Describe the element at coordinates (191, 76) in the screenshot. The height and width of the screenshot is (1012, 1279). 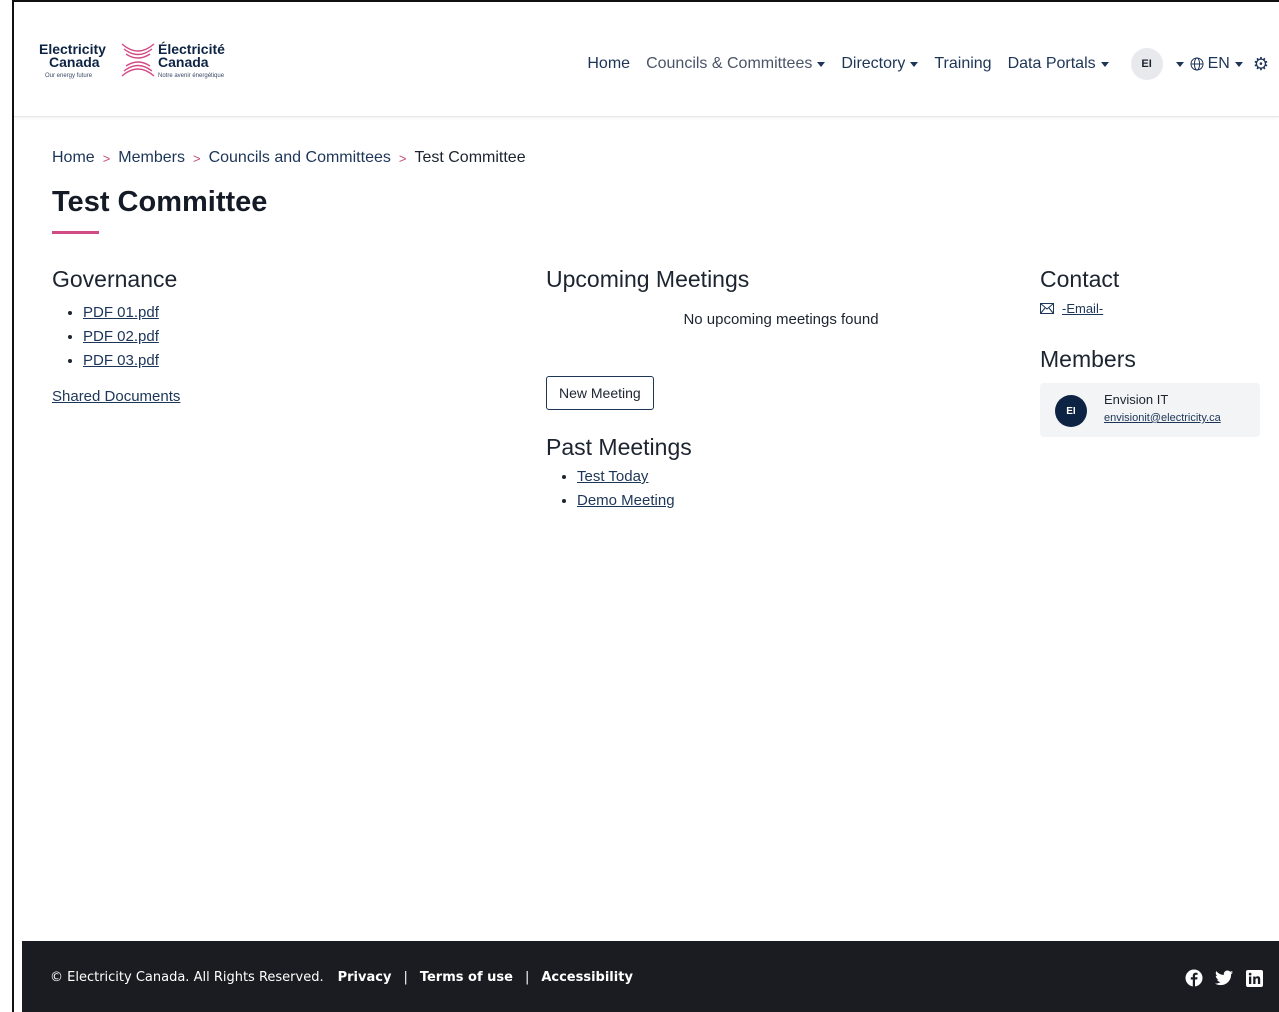
I see `logo-tagline-fr: Notre avenir énergétique` at that location.